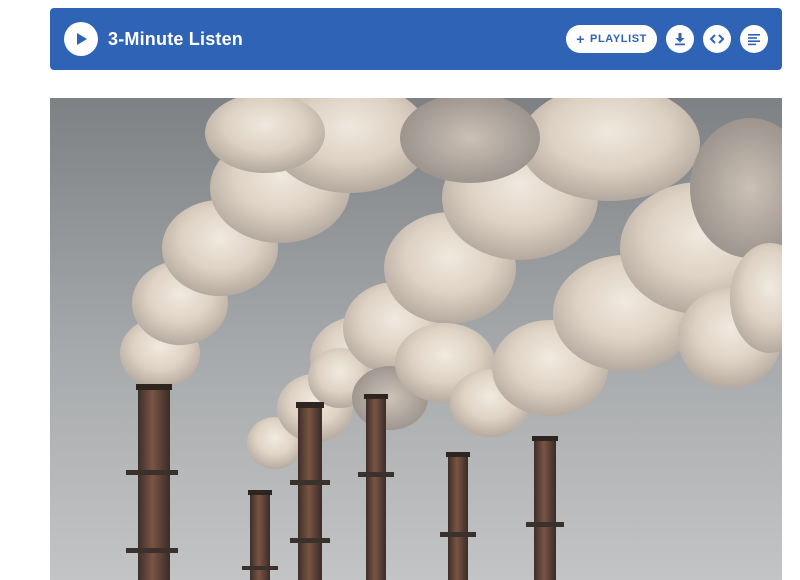 This screenshot has width=800, height=580. I want to click on play-icon, so click(82, 39).